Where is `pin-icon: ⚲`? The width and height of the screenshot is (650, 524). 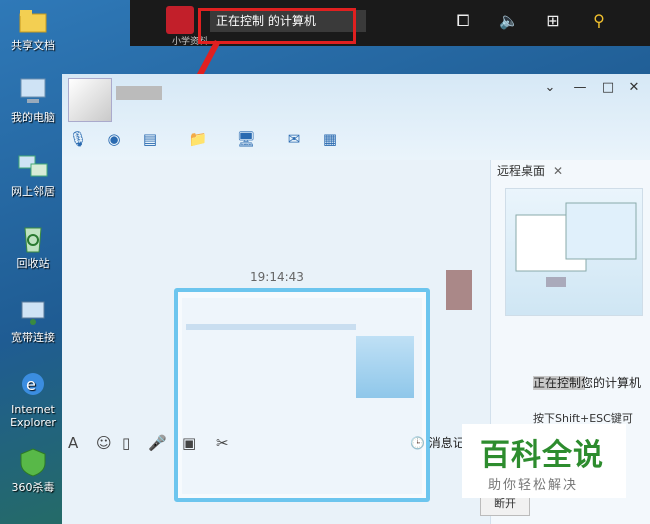
pin-icon: ⚲ is located at coordinates (599, 21).